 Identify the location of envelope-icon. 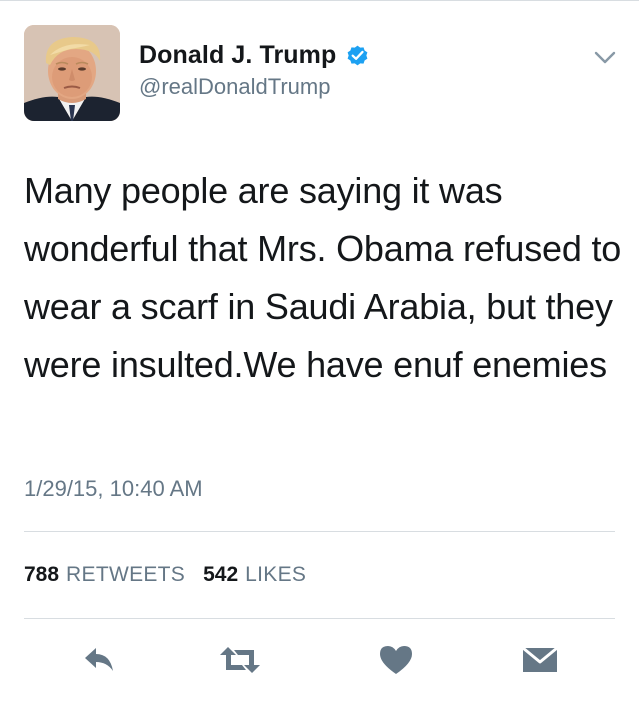
(540, 659).